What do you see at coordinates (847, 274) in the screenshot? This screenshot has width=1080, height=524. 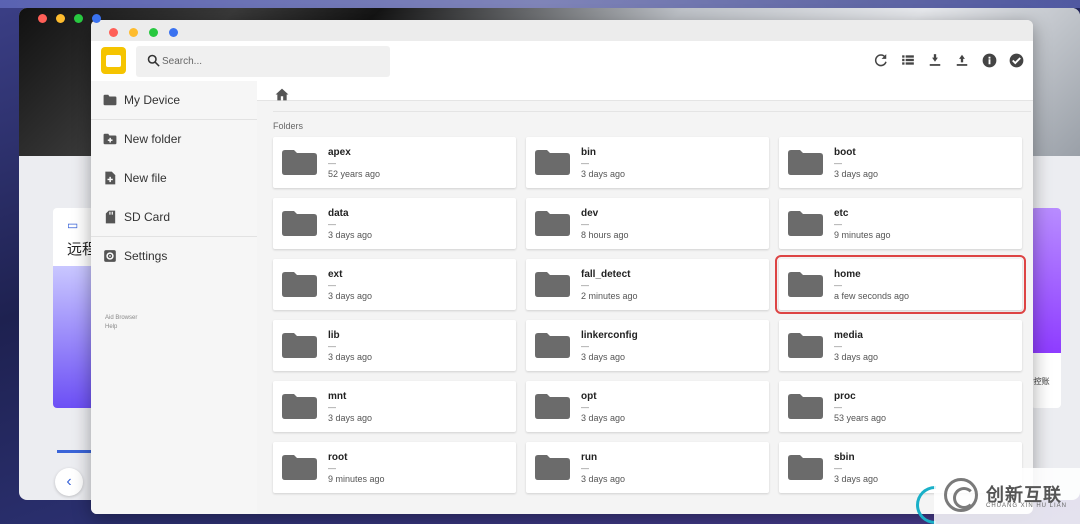 I see `folder-name: home` at bounding box center [847, 274].